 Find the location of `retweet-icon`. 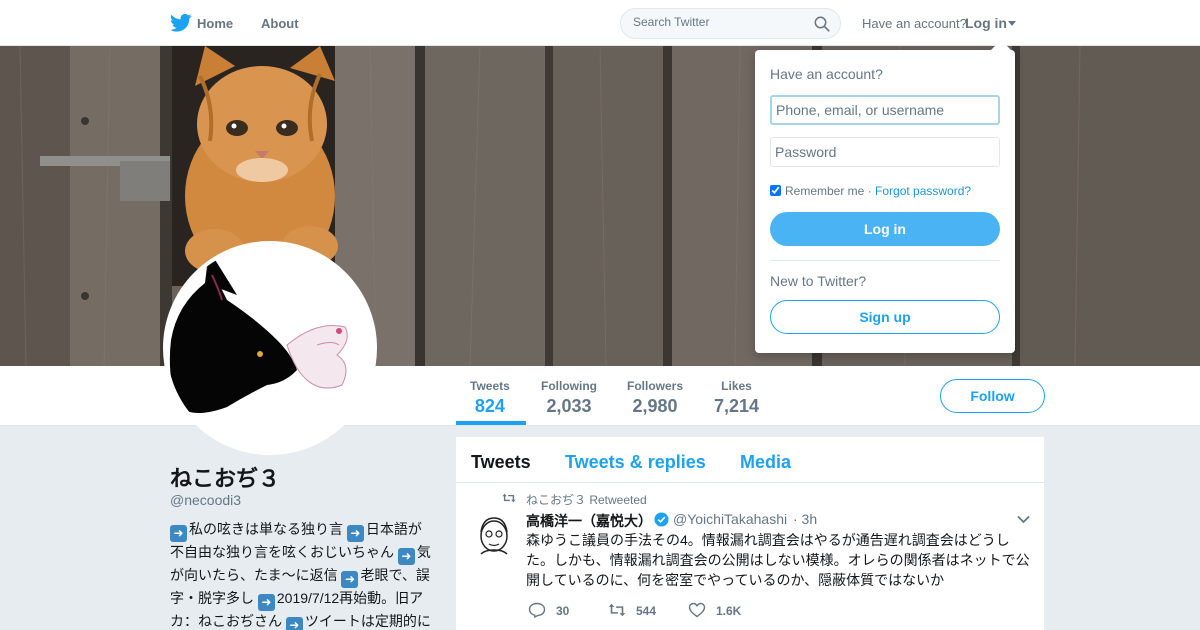

retweet-icon is located at coordinates (617, 610).